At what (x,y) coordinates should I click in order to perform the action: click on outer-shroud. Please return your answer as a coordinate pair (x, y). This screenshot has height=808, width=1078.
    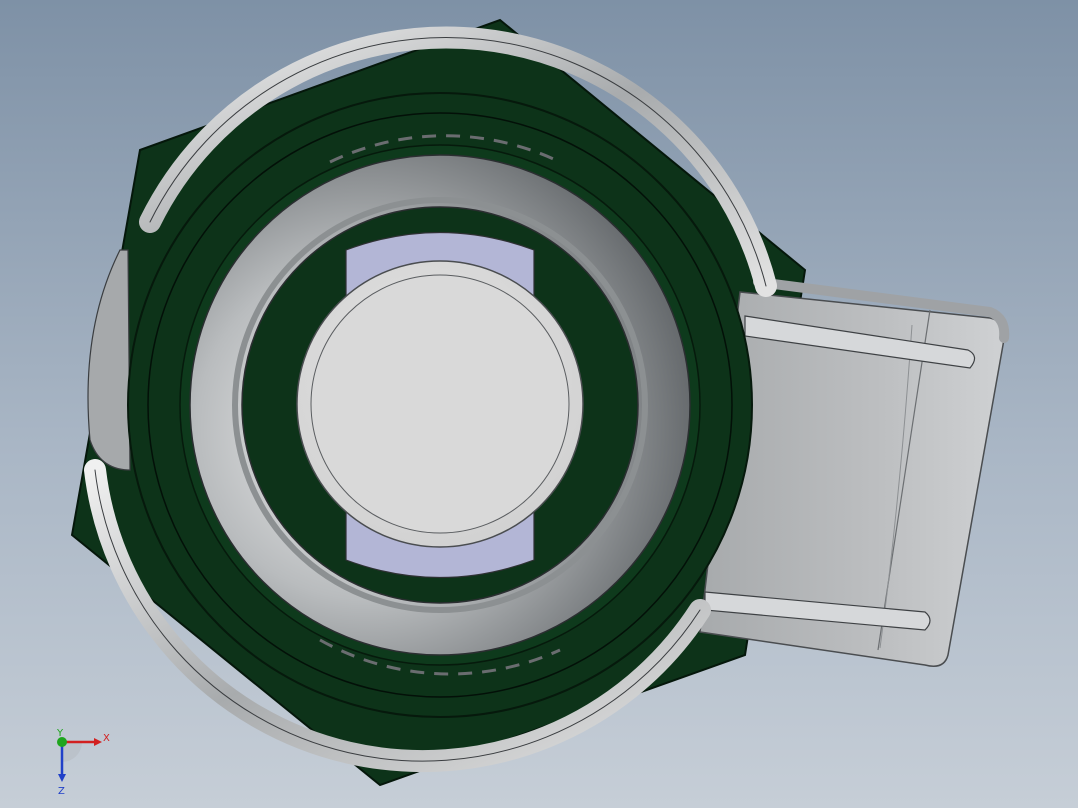
    Looking at the image, I should click on (109, 360).